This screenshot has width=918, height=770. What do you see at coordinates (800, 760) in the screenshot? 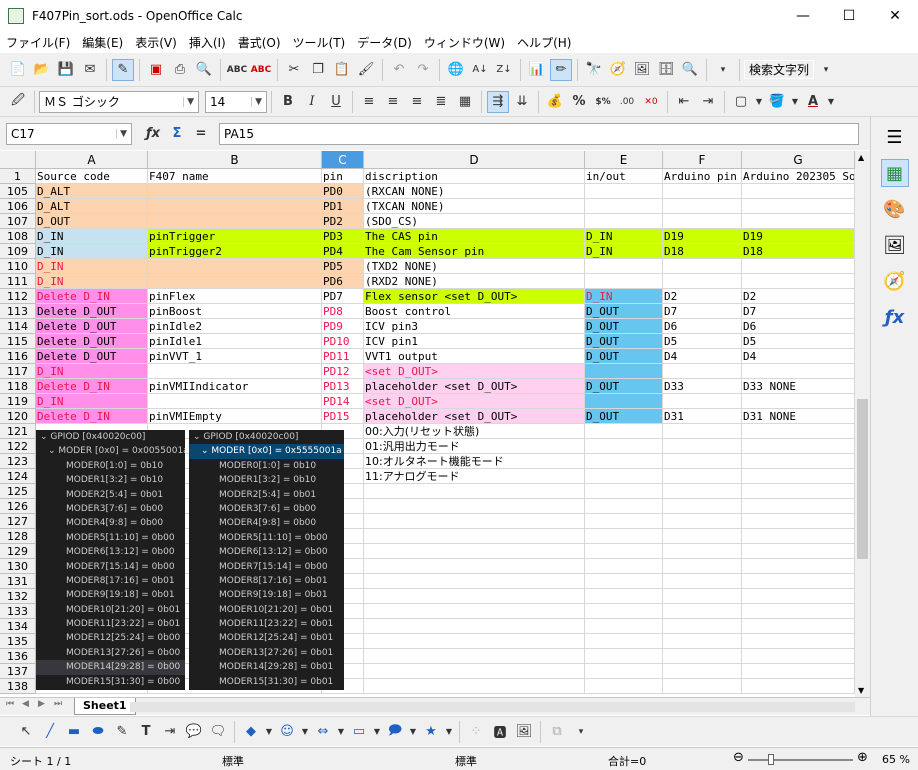
I see `zoom-slider` at bounding box center [800, 760].